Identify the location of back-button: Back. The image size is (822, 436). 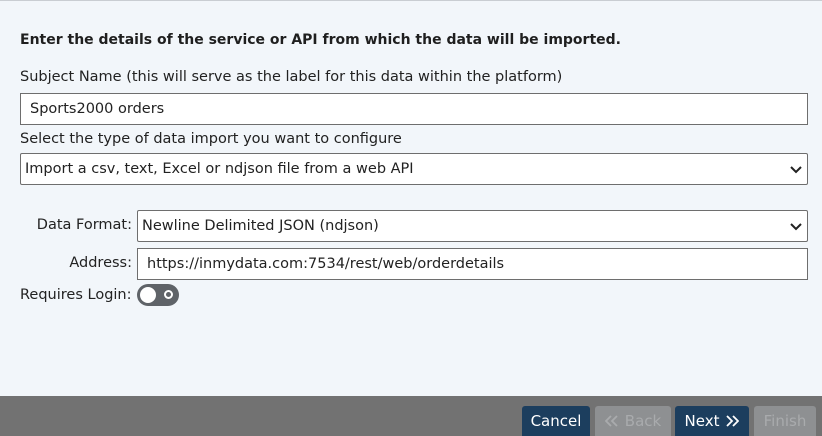
(633, 421).